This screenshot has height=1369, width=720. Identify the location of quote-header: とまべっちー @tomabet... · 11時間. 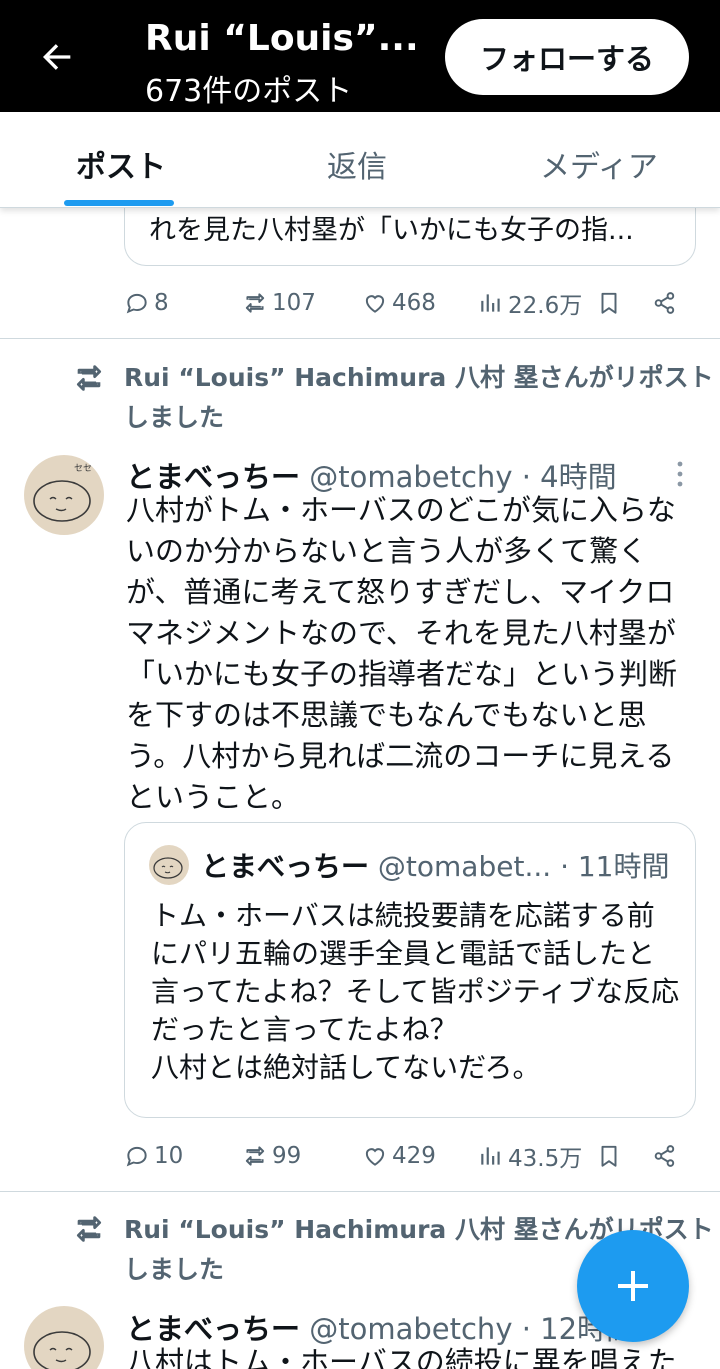
(435, 865).